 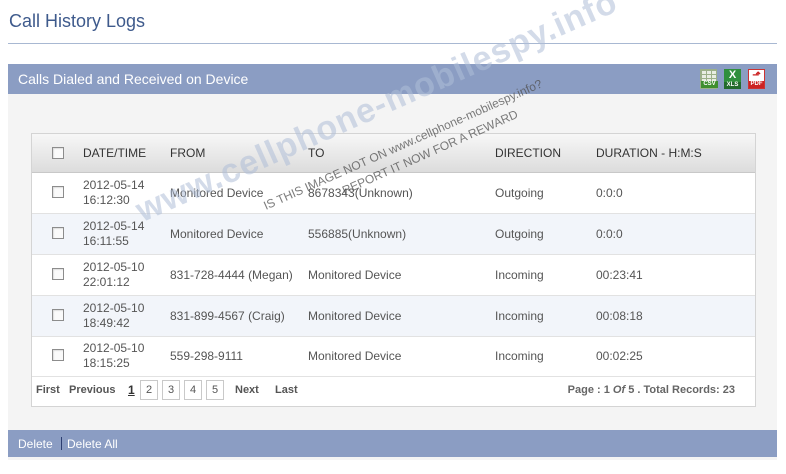 What do you see at coordinates (619, 316) in the screenshot?
I see `row-duration: 00:08:18` at bounding box center [619, 316].